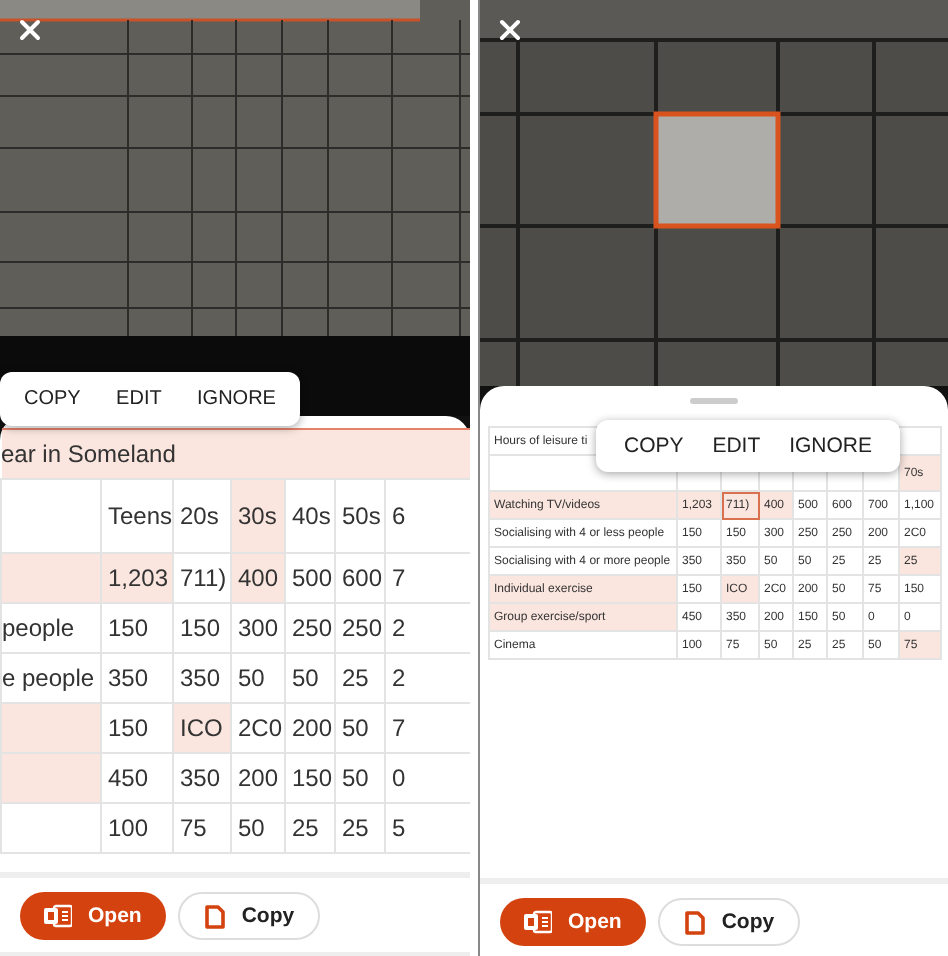 The height and width of the screenshot is (956, 948). Describe the element at coordinates (235, 454) in the screenshot. I see `table-title: ear in Someland` at that location.